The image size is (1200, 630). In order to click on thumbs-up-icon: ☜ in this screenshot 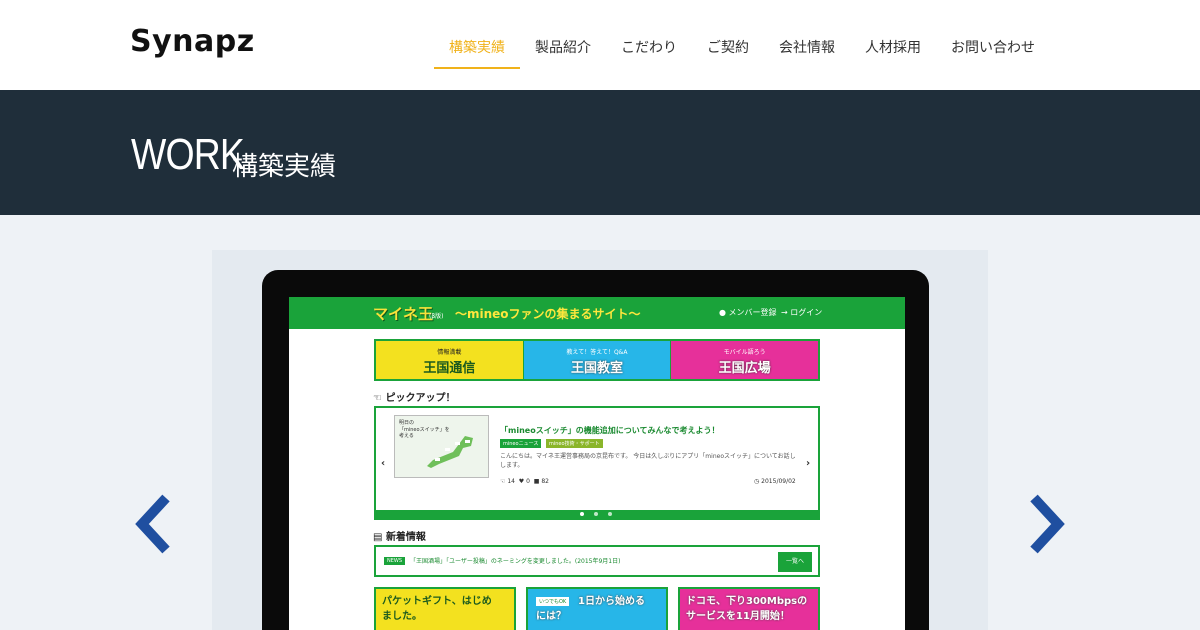, I will do `click(377, 398)`.